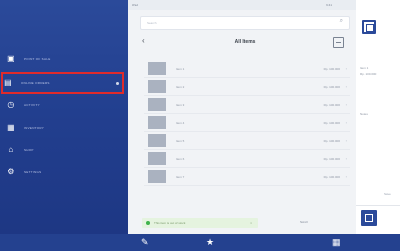 Image resolution: width=400 pixels, height=251 pixels. I want to click on clock-icon: ◷, so click(11, 104).